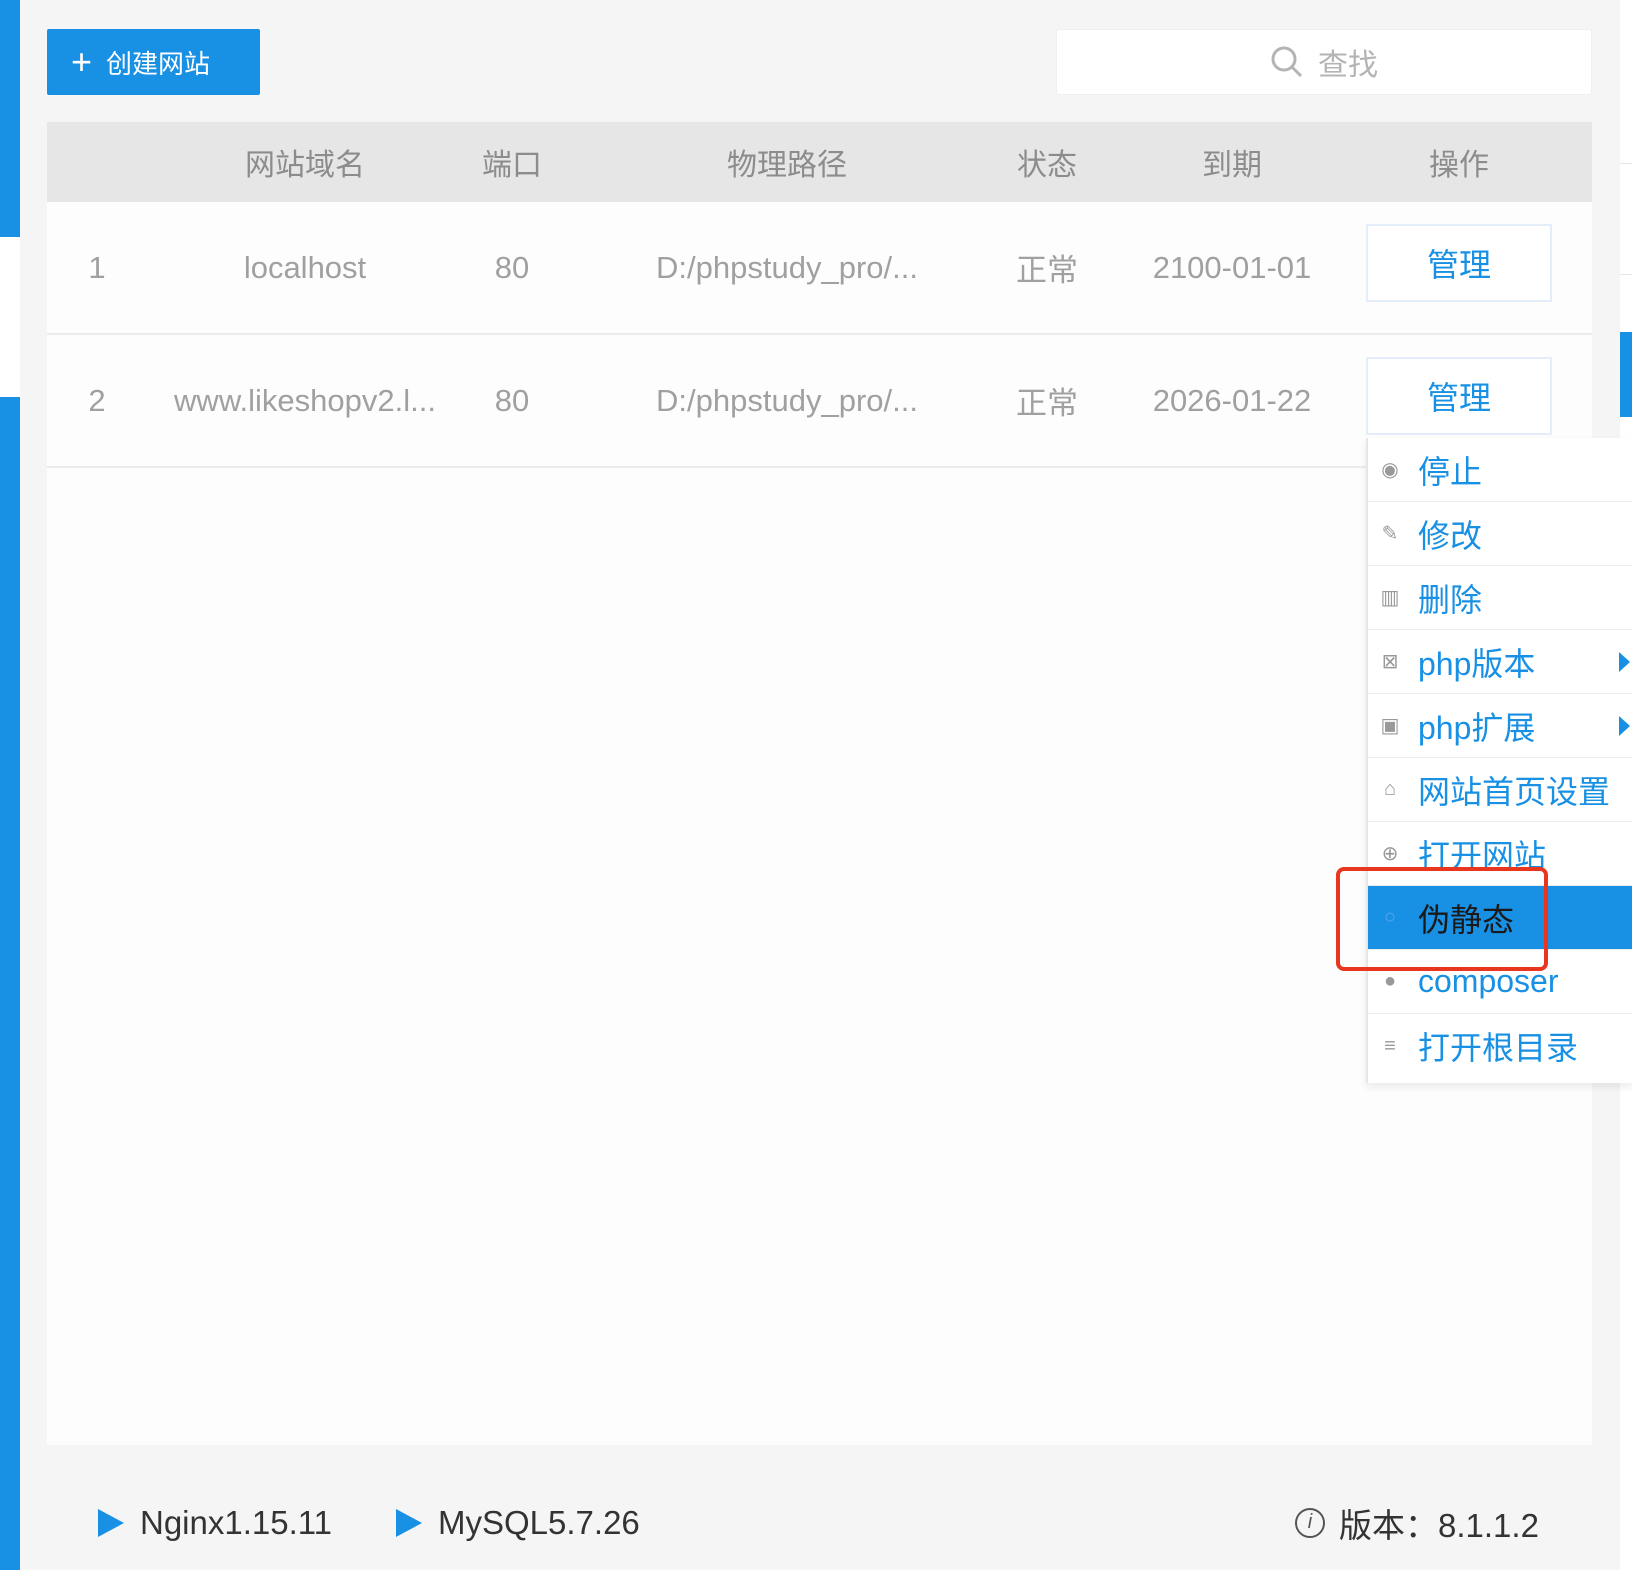  What do you see at coordinates (1626, 374) in the screenshot?
I see `right-blue-tab` at bounding box center [1626, 374].